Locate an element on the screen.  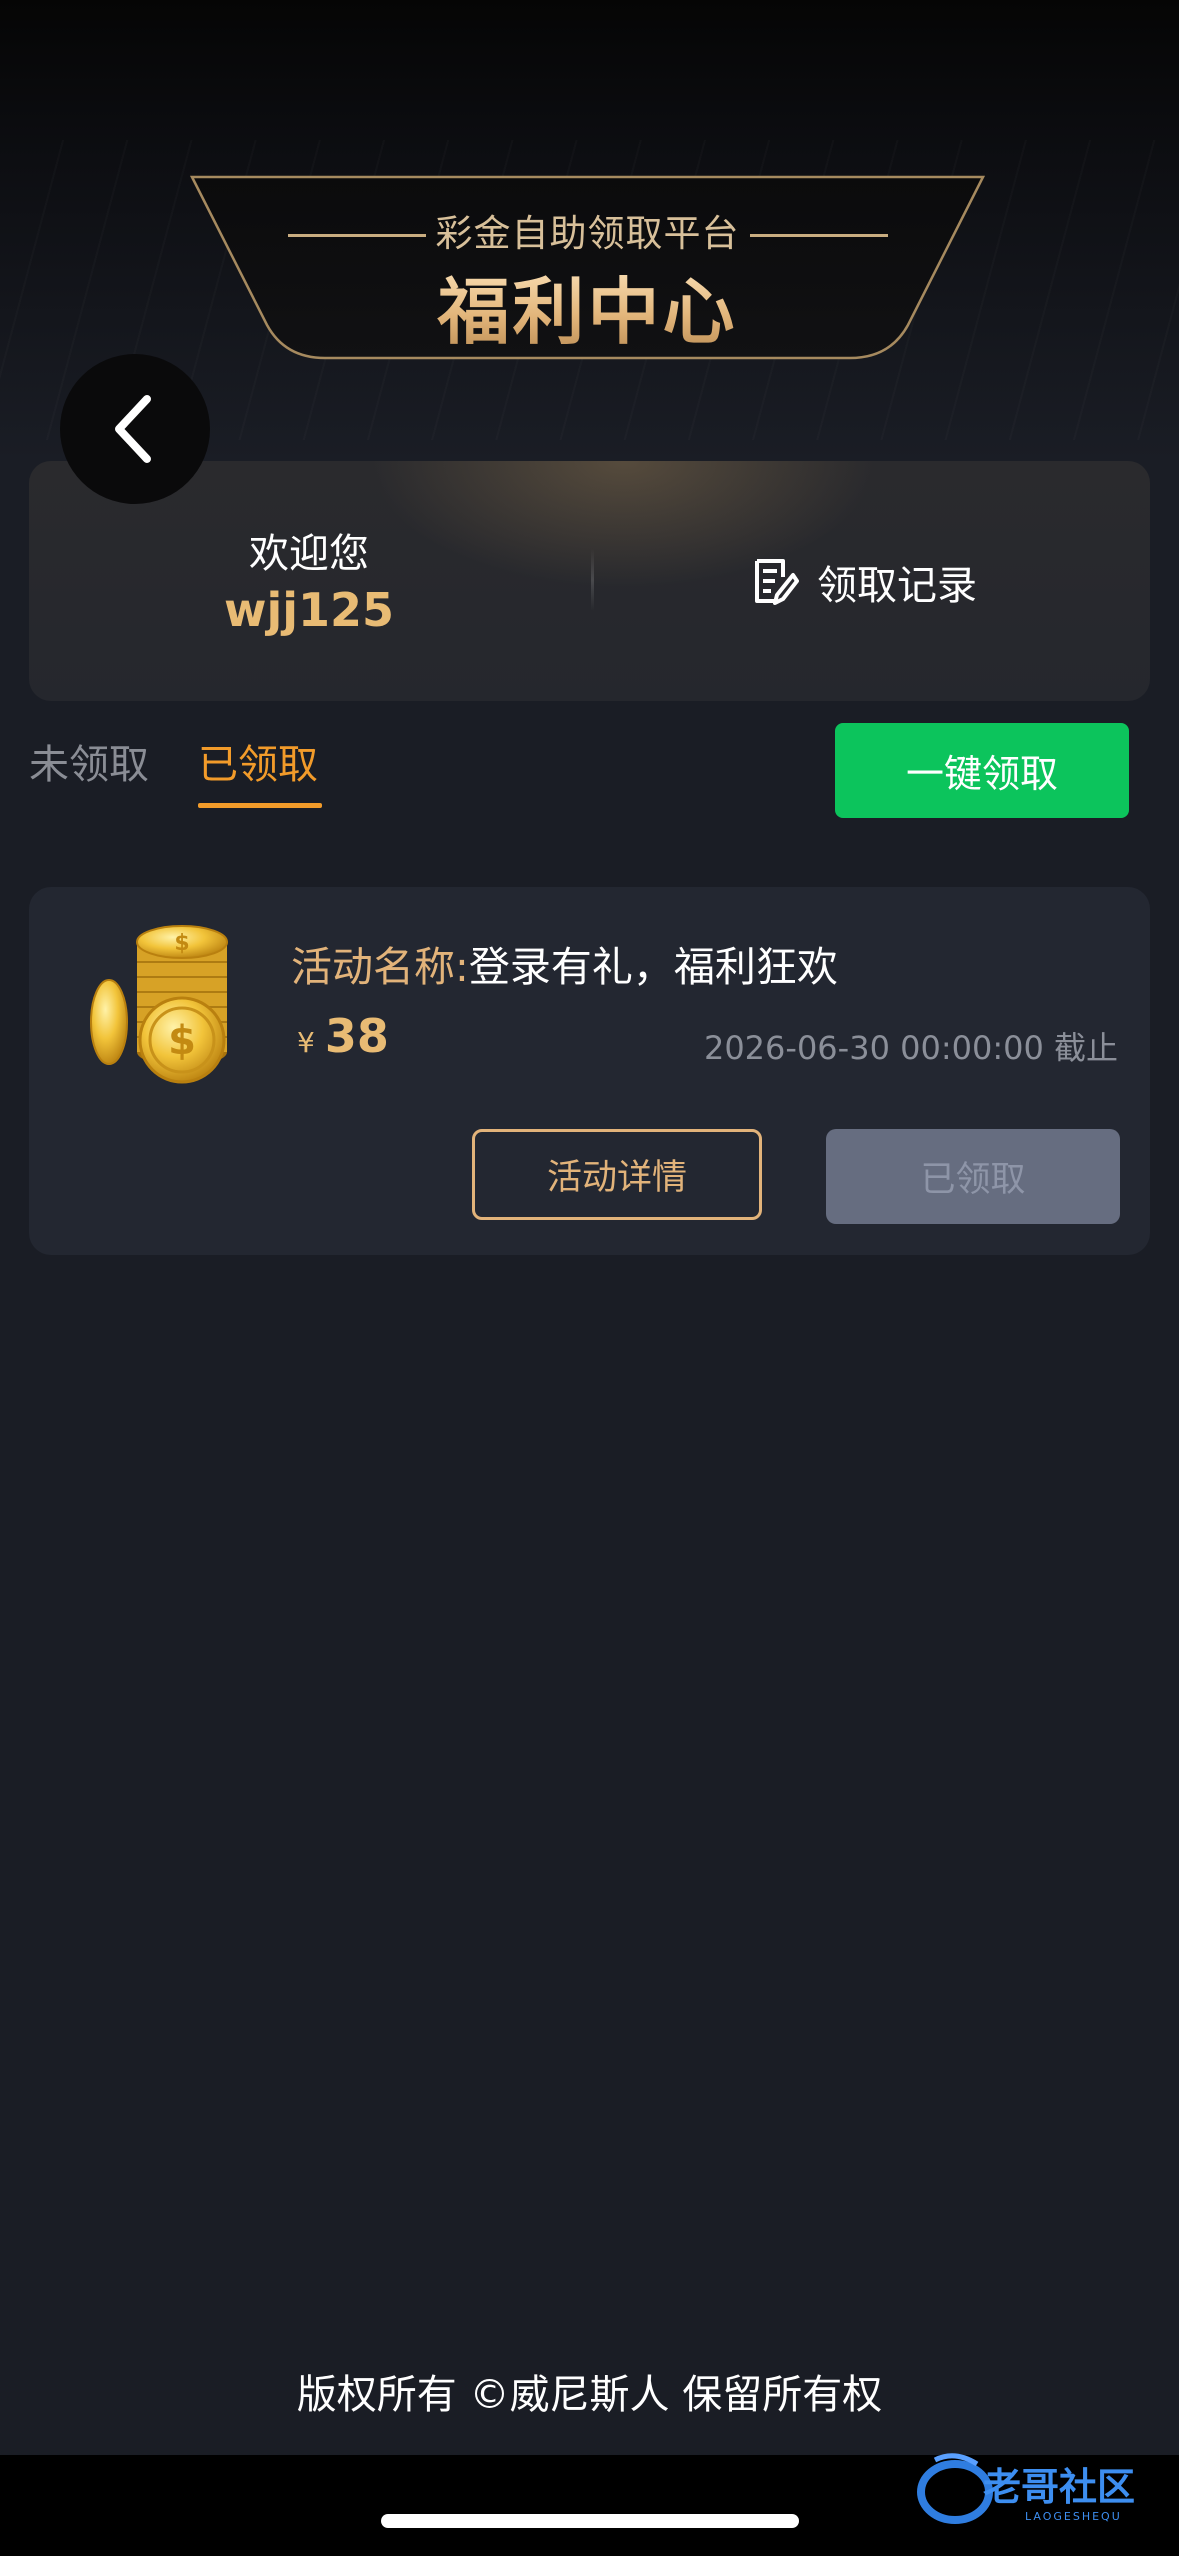
activity-detail-button: 活动详情 is located at coordinates (617, 1174).